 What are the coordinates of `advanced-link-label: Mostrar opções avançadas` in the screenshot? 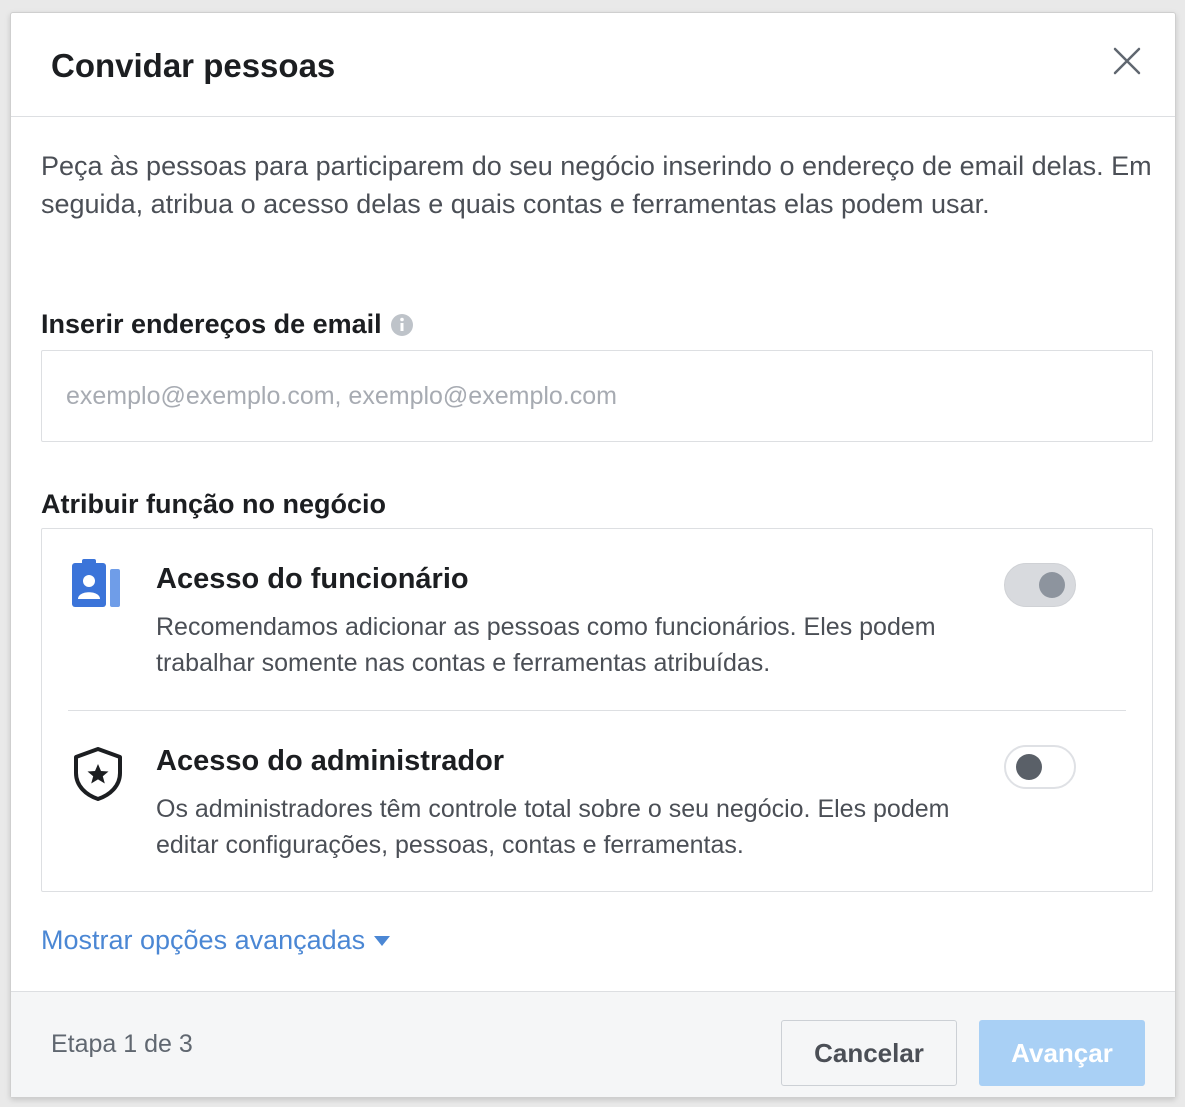 It's located at (203, 940).